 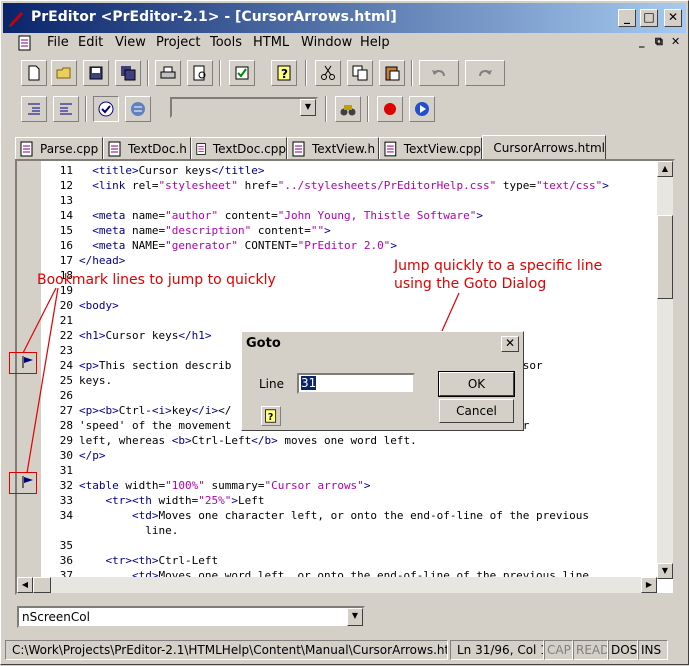 I want to click on code-line: 20<body>, so click(x=80, y=305).